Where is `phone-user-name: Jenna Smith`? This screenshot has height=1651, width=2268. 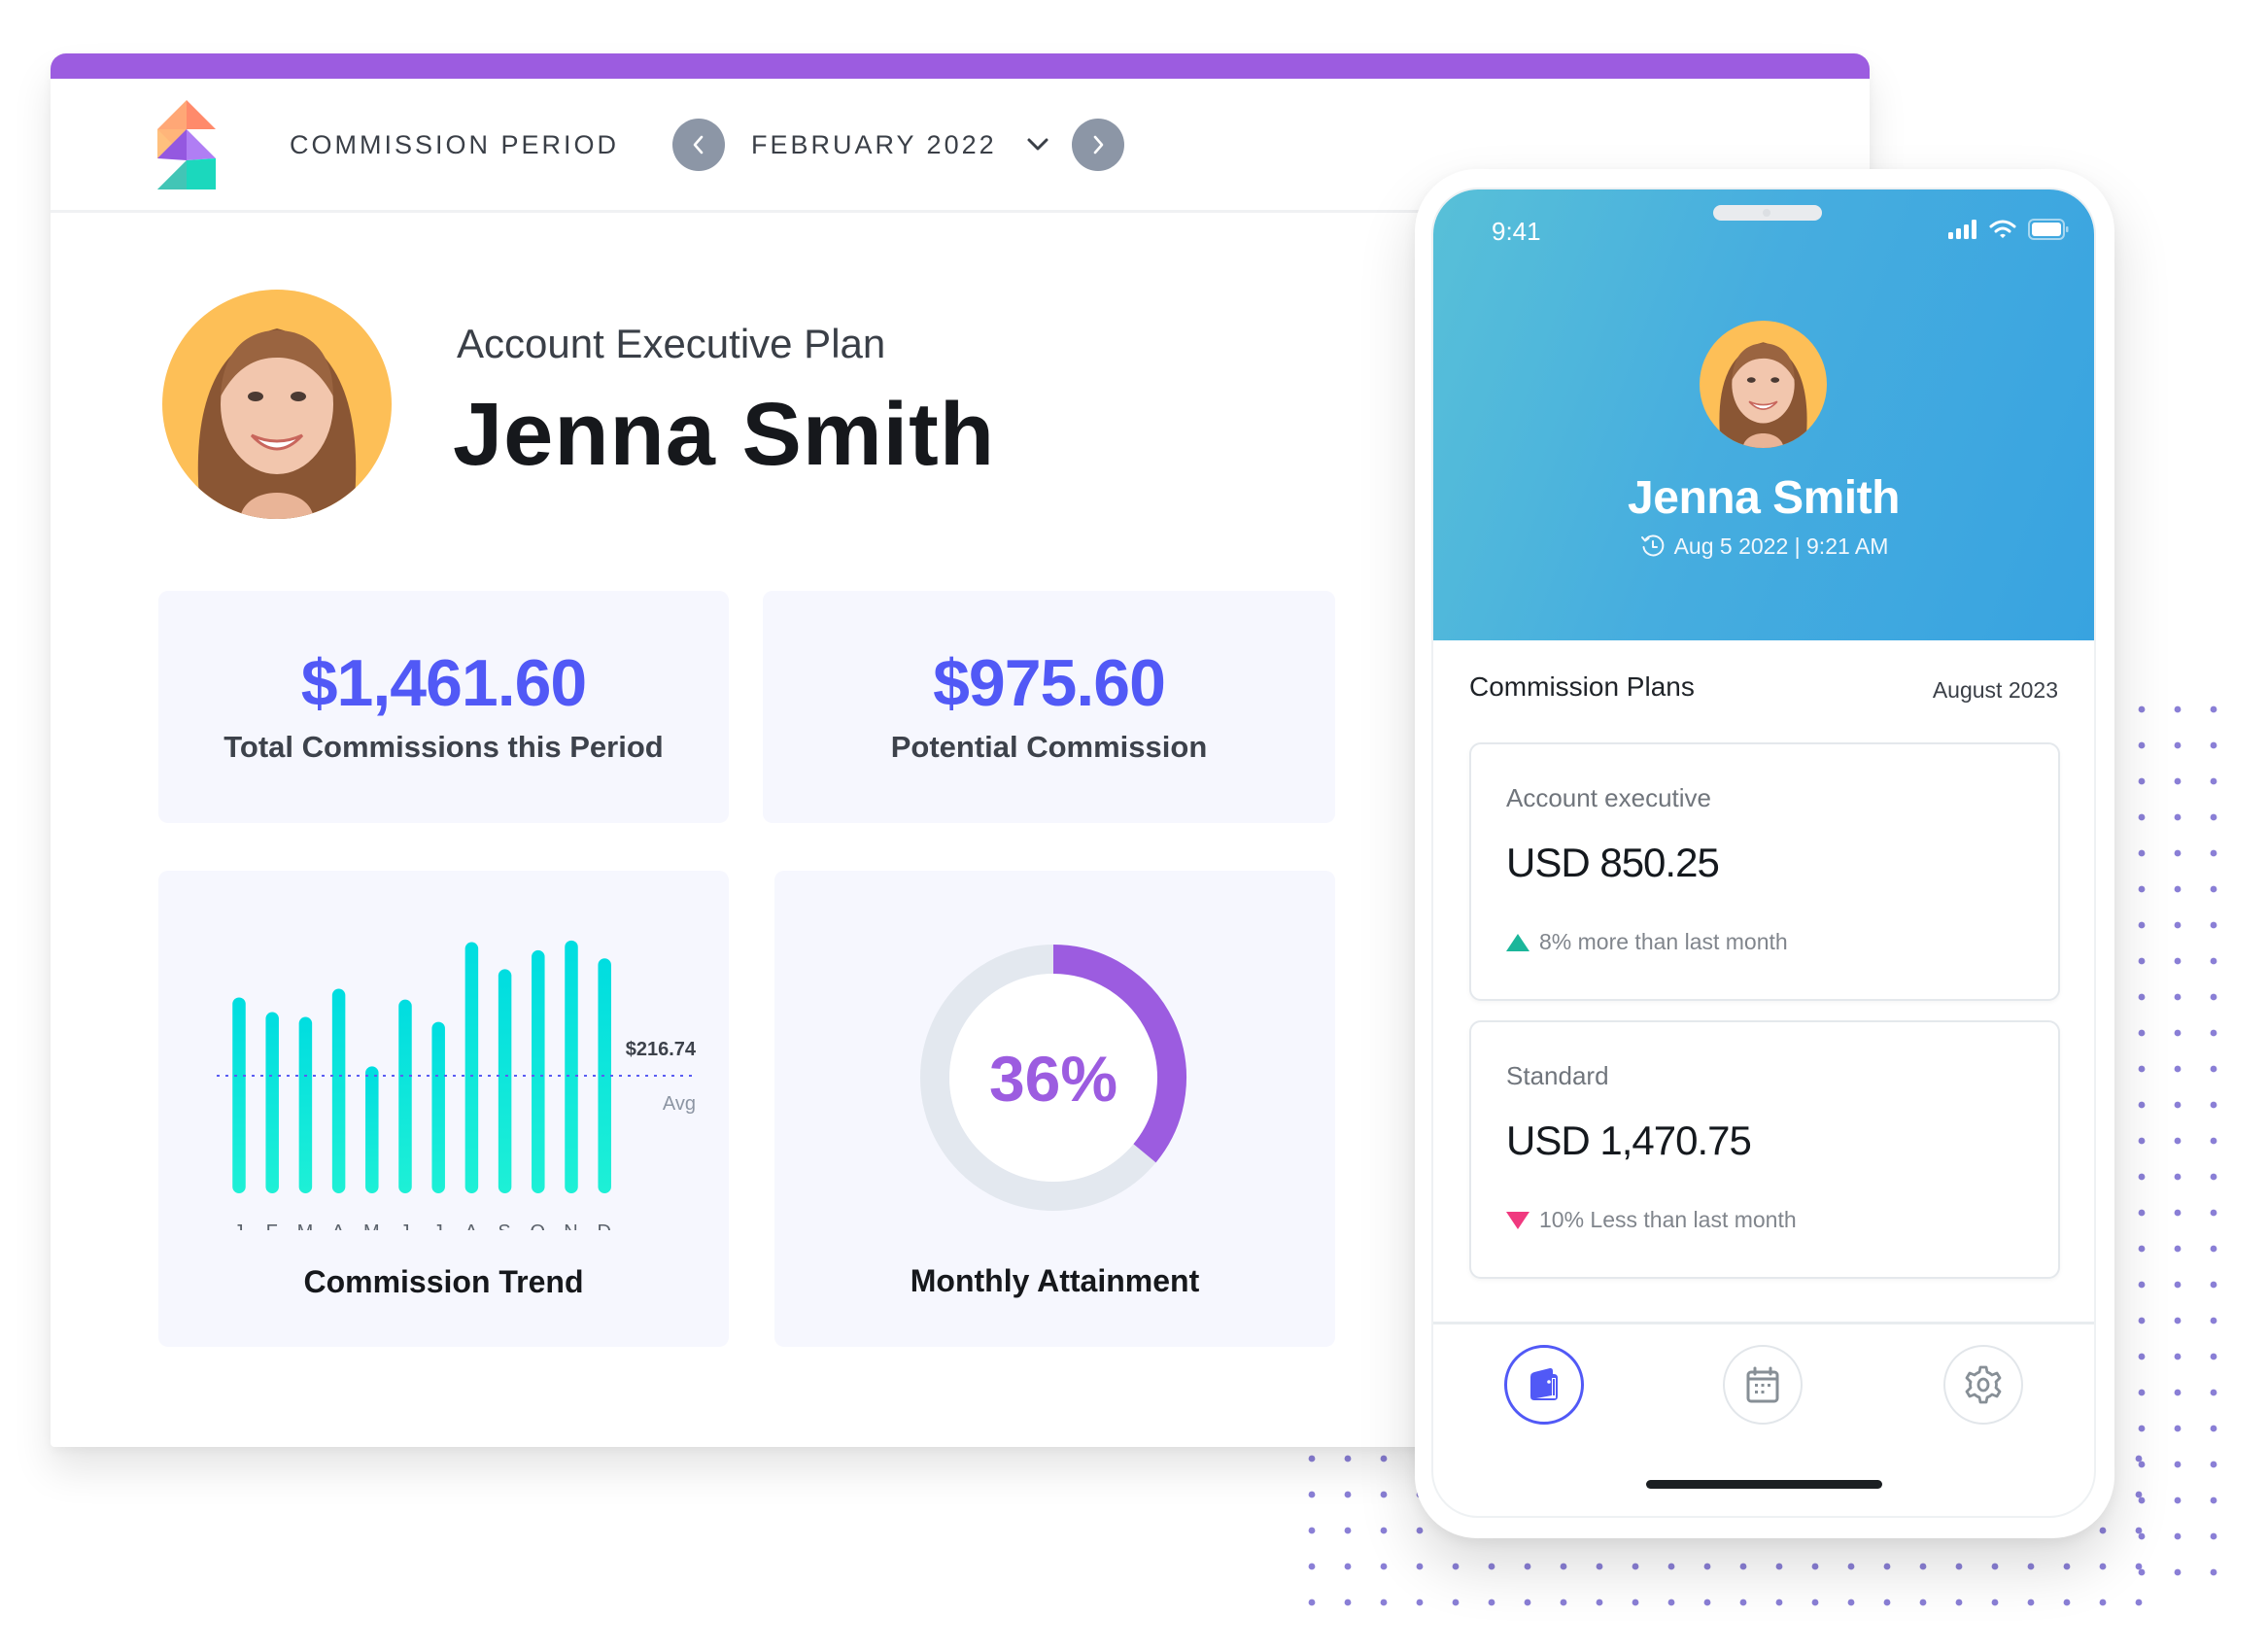 phone-user-name: Jenna Smith is located at coordinates (1764, 498).